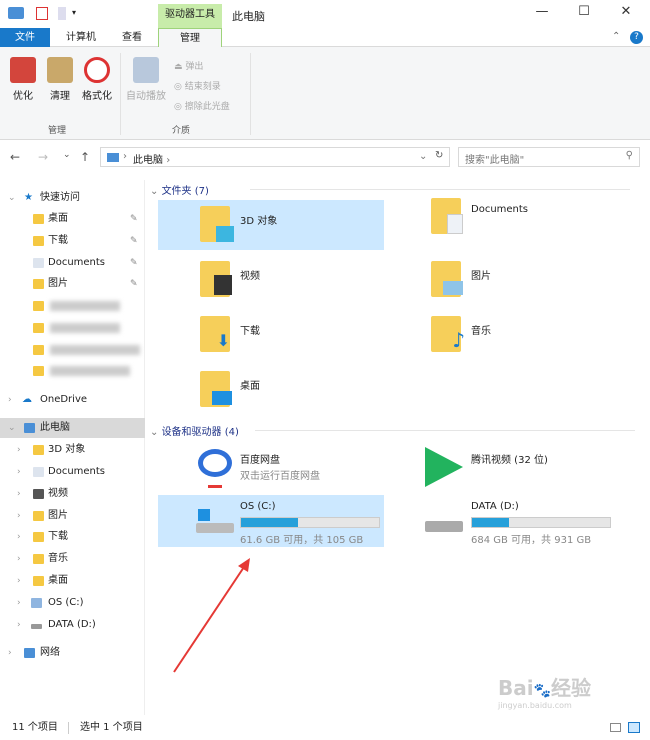 This screenshot has height=740, width=650. I want to click on tab-manage: 管理, so click(190, 38).